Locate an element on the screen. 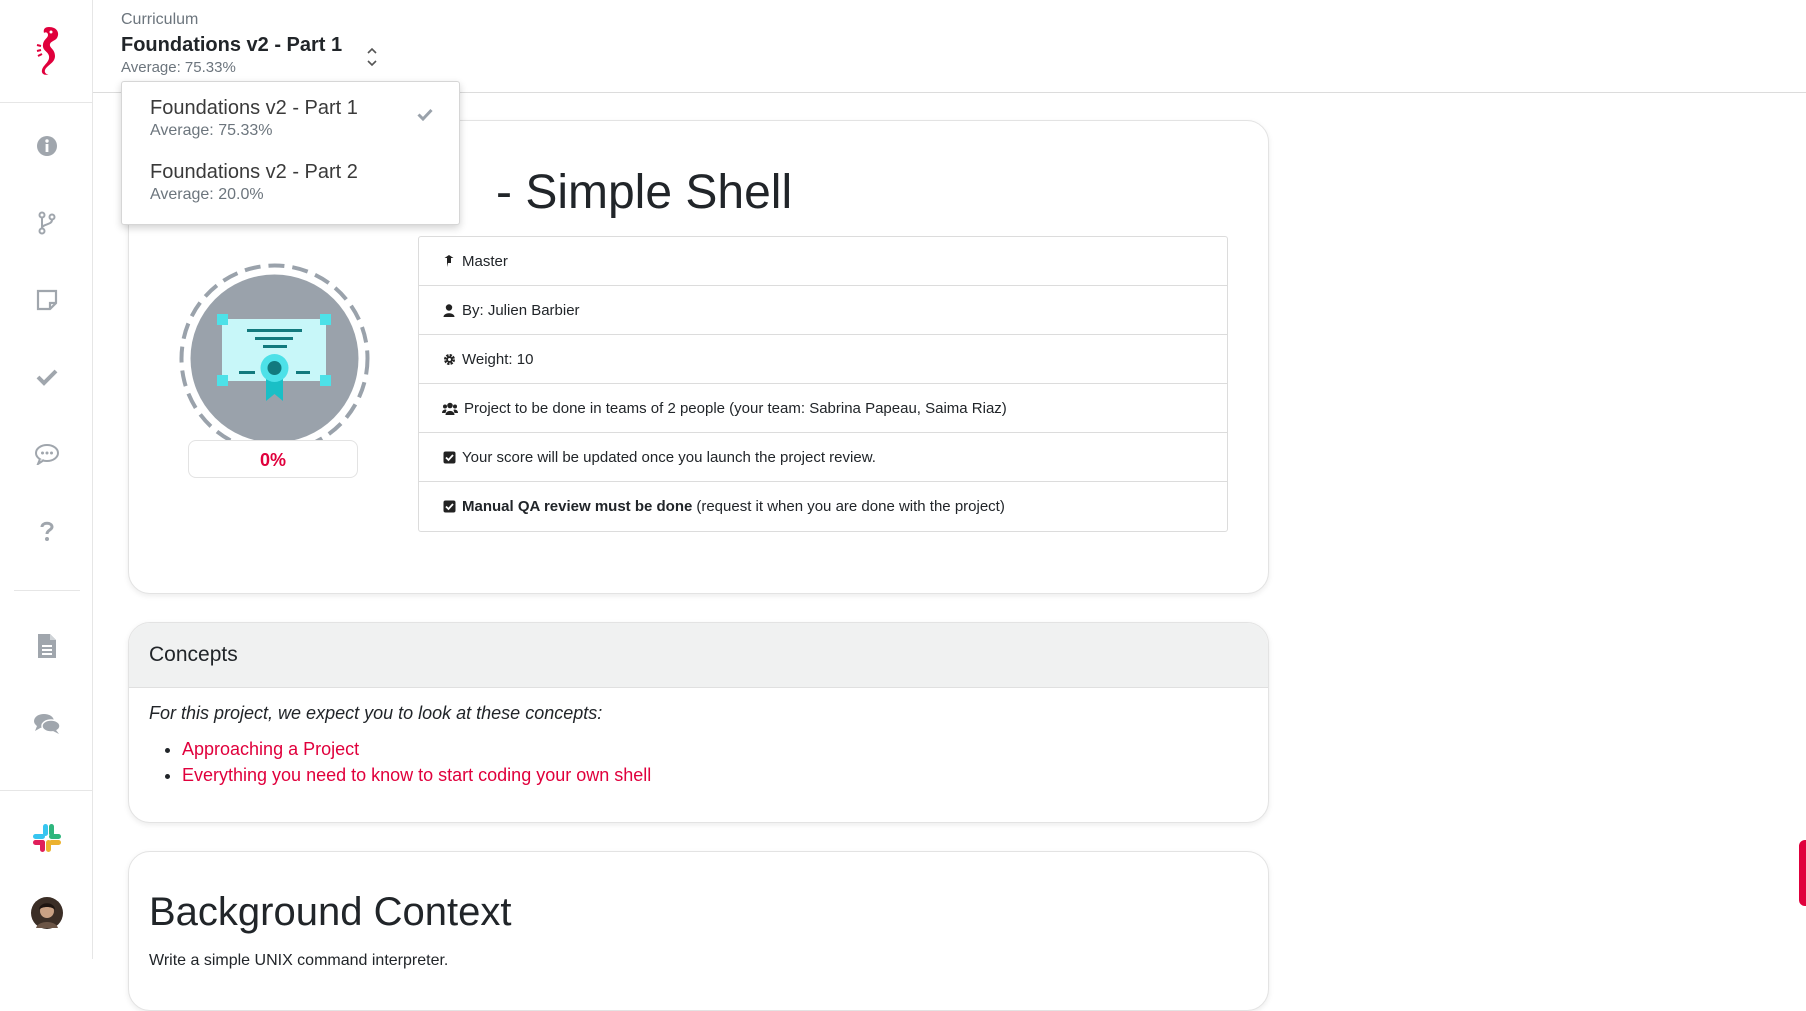 This screenshot has height=1011, width=1806. info-row-weight: Weight: 10 is located at coordinates (823, 359).